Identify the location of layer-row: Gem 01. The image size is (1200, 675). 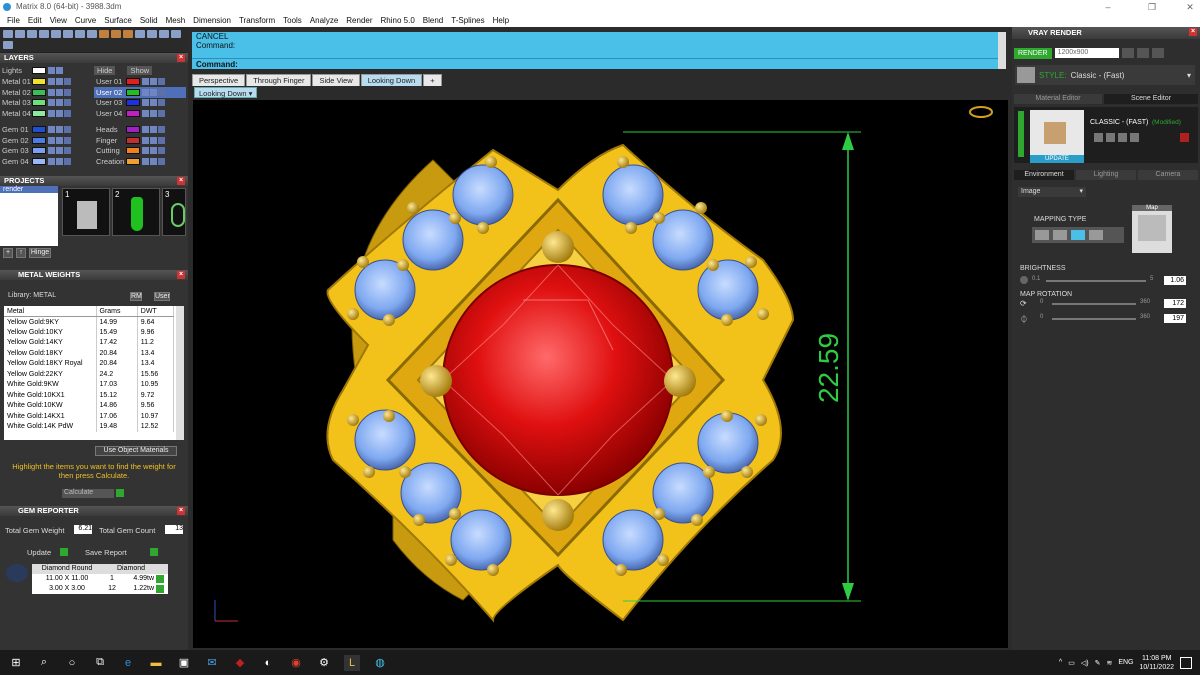
(47, 130).